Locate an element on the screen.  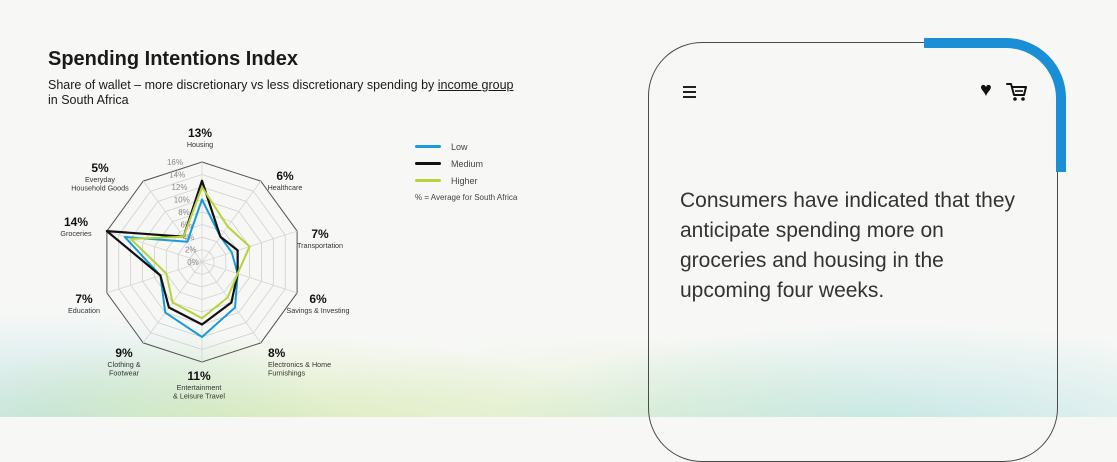
tick-label: 16% is located at coordinates (175, 162).